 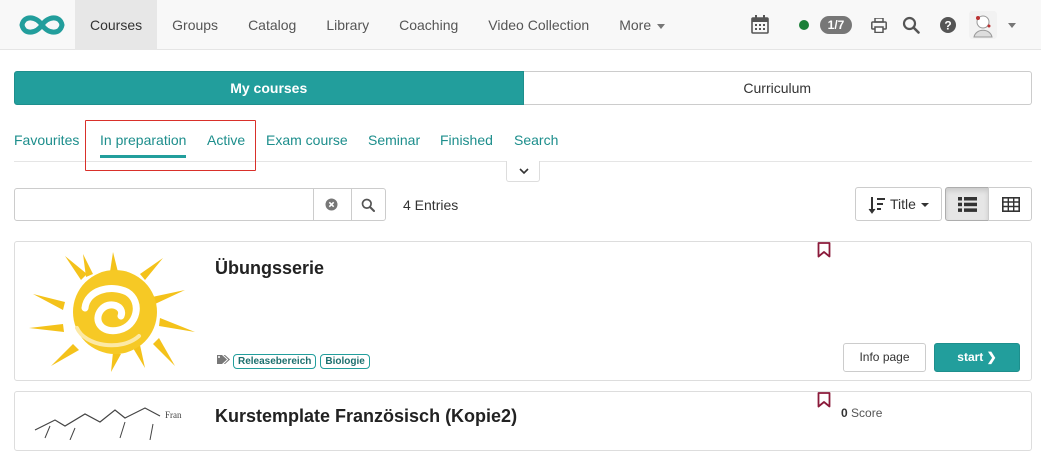 I want to click on my-courses-button: My courses, so click(x=269, y=88).